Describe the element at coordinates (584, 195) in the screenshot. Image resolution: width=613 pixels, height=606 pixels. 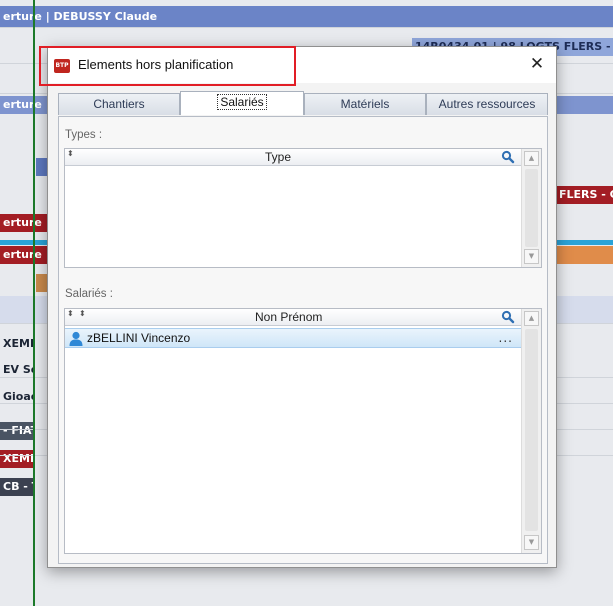
I see `planning-bar-flers-red: FLERS - C` at that location.